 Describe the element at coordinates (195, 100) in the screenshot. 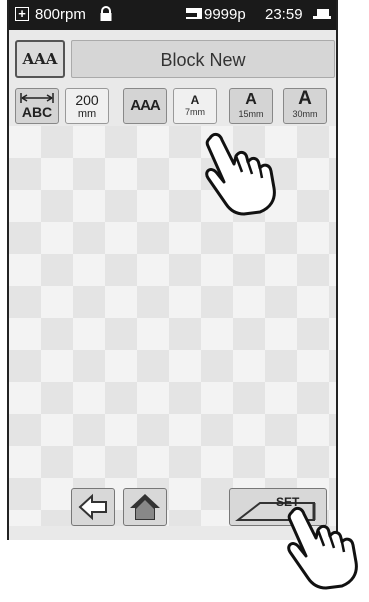

I see `size-small-letter: A` at that location.